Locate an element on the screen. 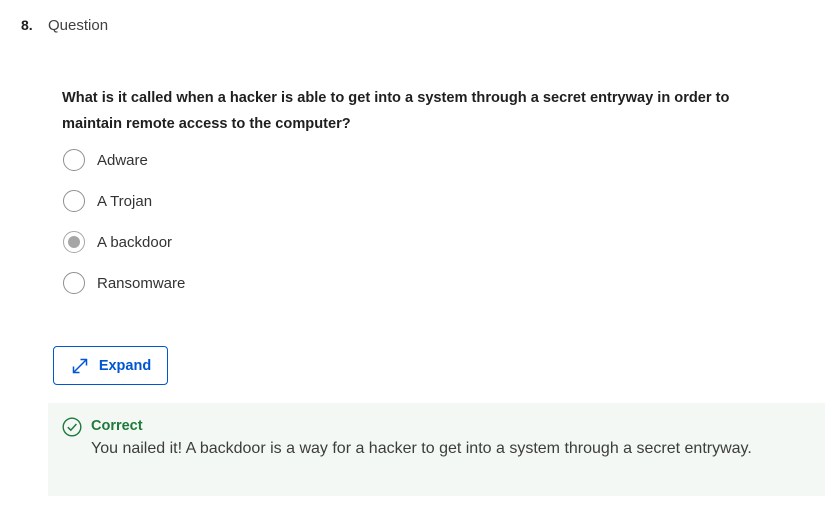 The width and height of the screenshot is (825, 516). expand-button: Expand is located at coordinates (110, 365).